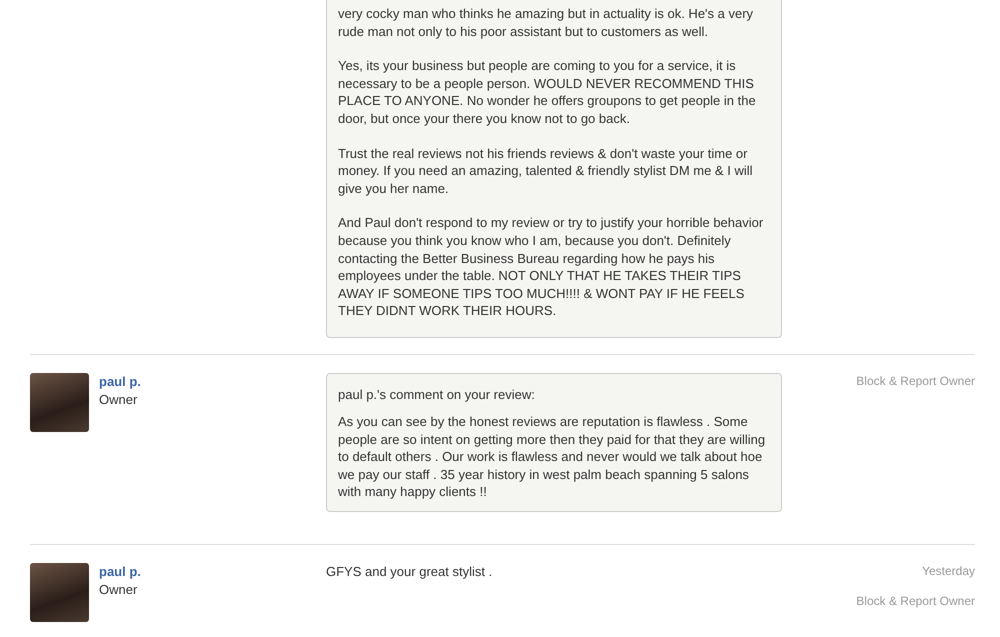 This screenshot has height=637, width=1000. What do you see at coordinates (552, 456) in the screenshot?
I see `comment-text: As you can see by the honest reviews are reputation is flawless . Some people are so intent on getting more then they paid for that they are willing to default others . Our work is flawless and never would we talk about hoe we pay our staff . 35 year history in west palm beach spanning 5 salons with many happy clients !!` at bounding box center [552, 456].